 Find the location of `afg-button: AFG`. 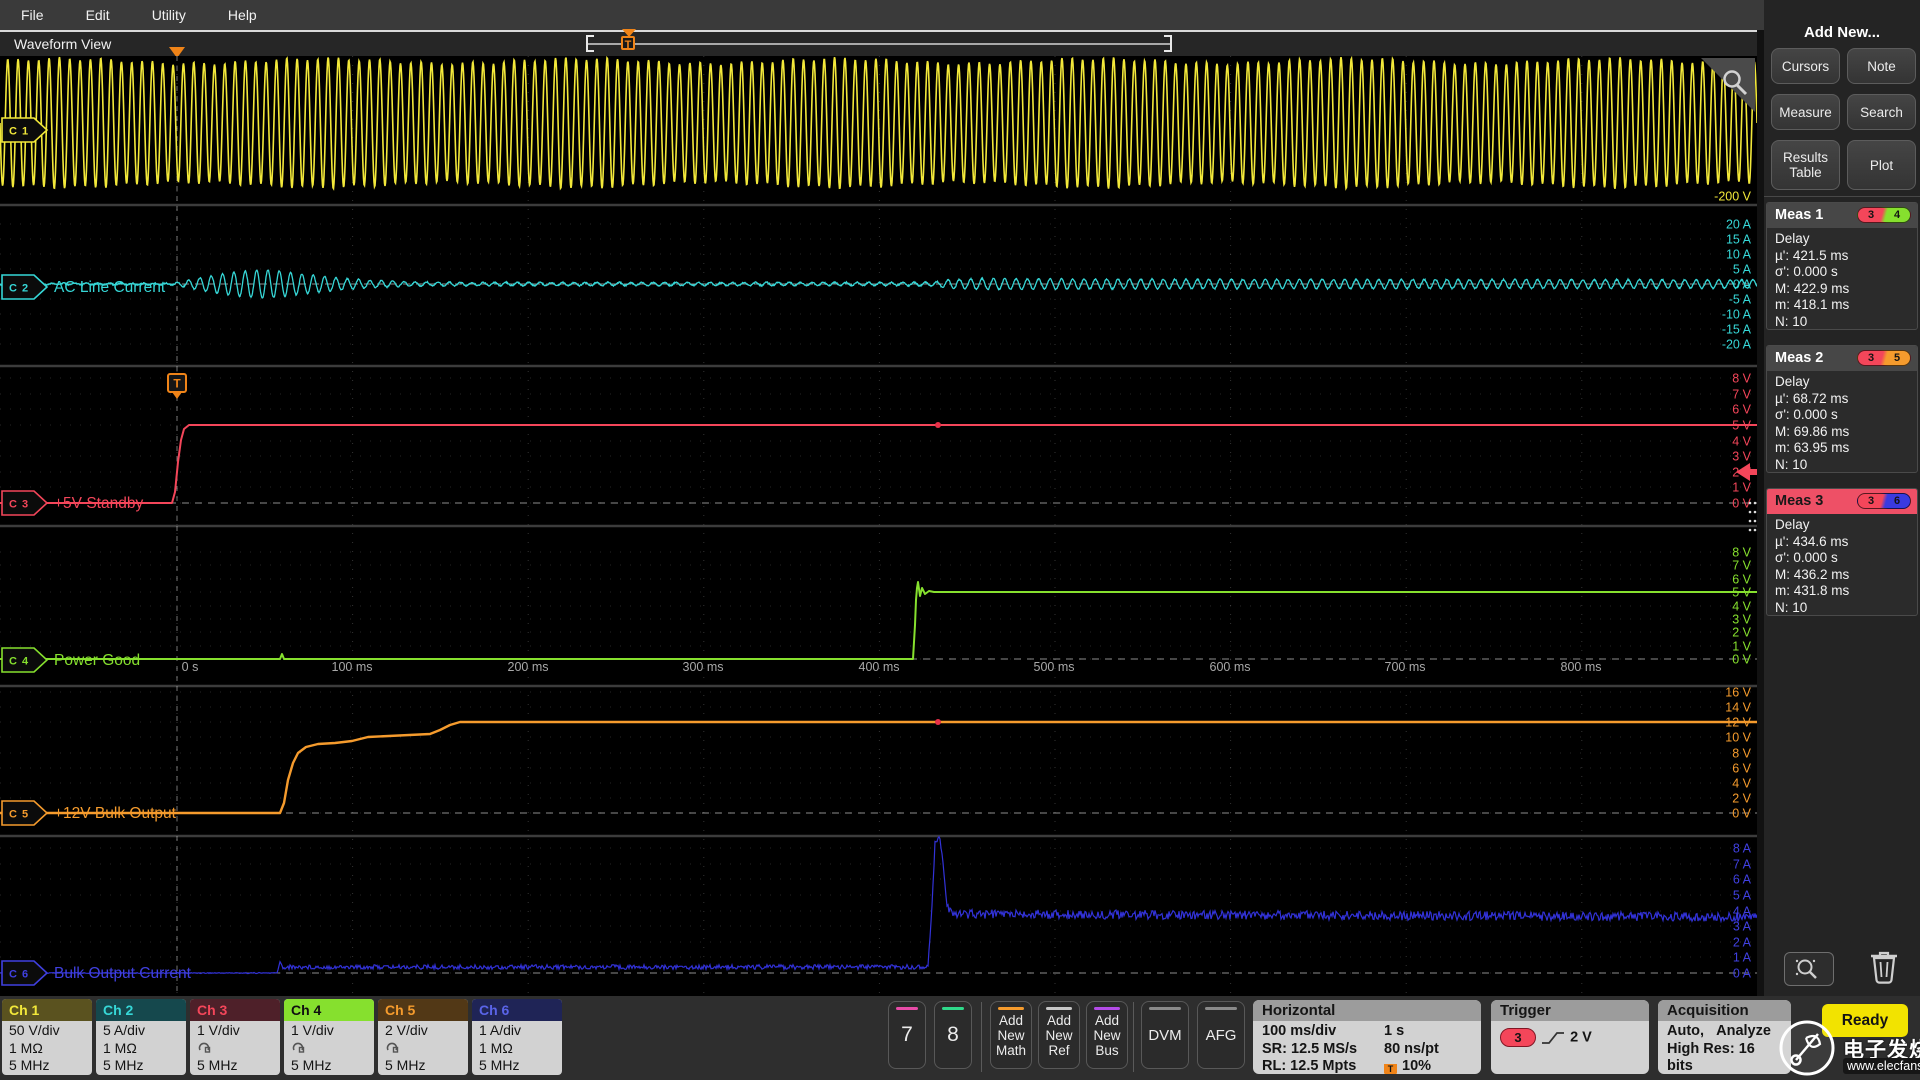

afg-button: AFG is located at coordinates (1221, 1035).